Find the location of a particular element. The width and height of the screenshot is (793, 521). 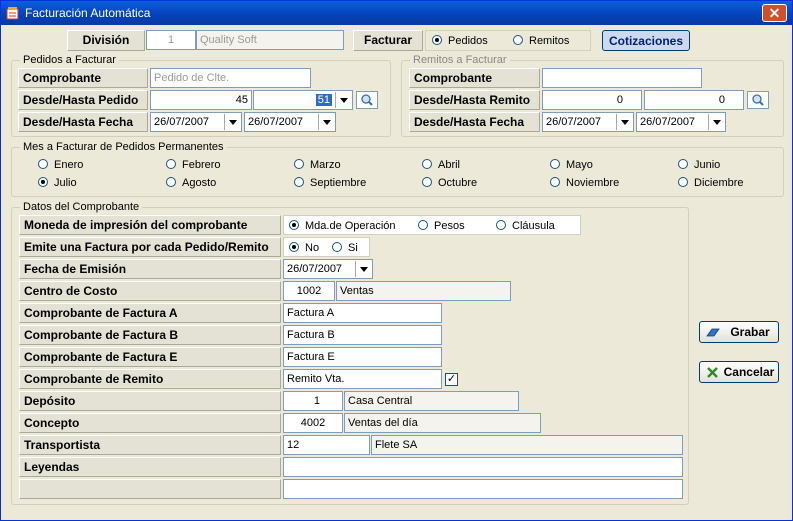

leyendas-label: Leyendas is located at coordinates (150, 467).